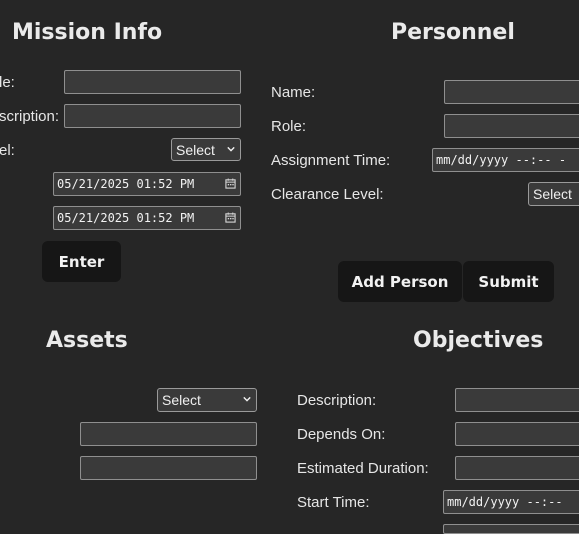  Describe the element at coordinates (453, 32) in the screenshot. I see `personnel-title: Personnel` at that location.